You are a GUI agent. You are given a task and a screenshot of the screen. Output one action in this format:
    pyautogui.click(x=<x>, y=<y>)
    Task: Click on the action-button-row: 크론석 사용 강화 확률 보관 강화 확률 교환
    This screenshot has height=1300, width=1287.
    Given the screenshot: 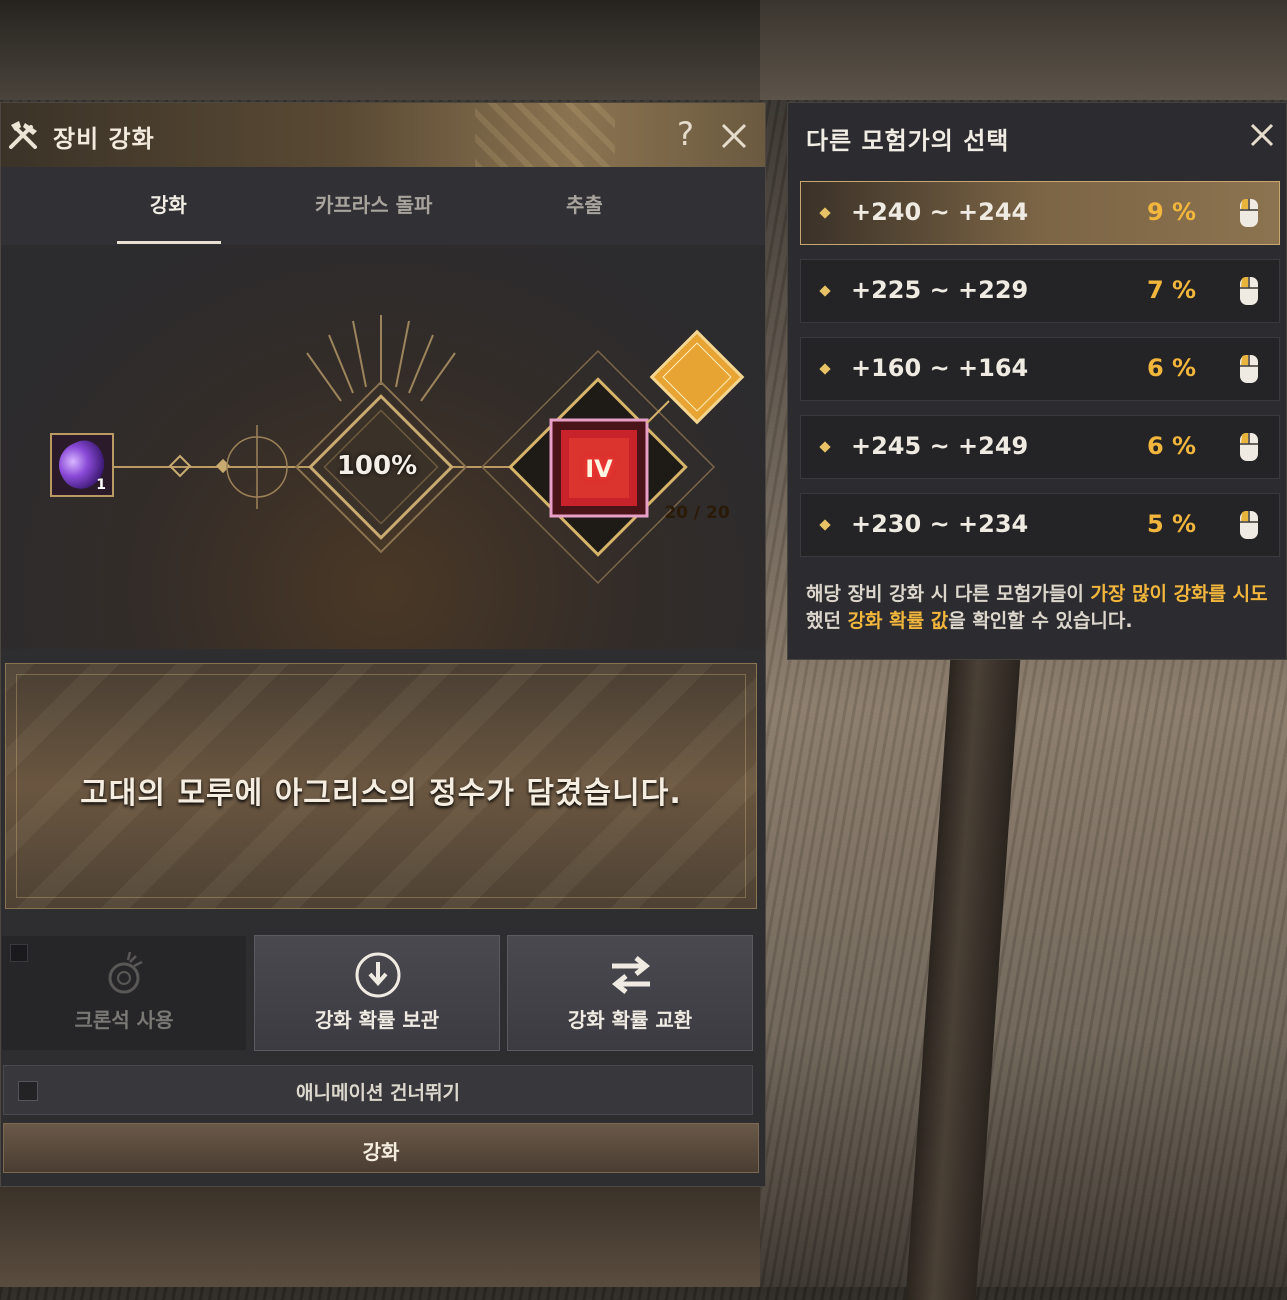 What is the action you would take?
    pyautogui.click(x=383, y=994)
    